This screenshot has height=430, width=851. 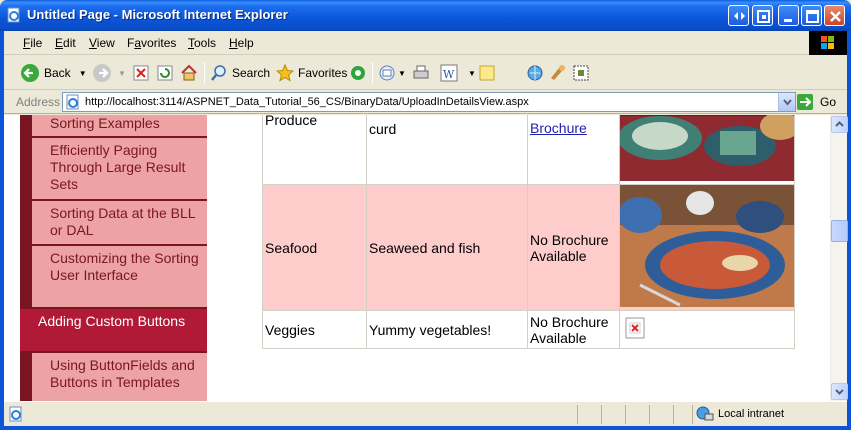 I want to click on go-arrow-icon, so click(x=805, y=102).